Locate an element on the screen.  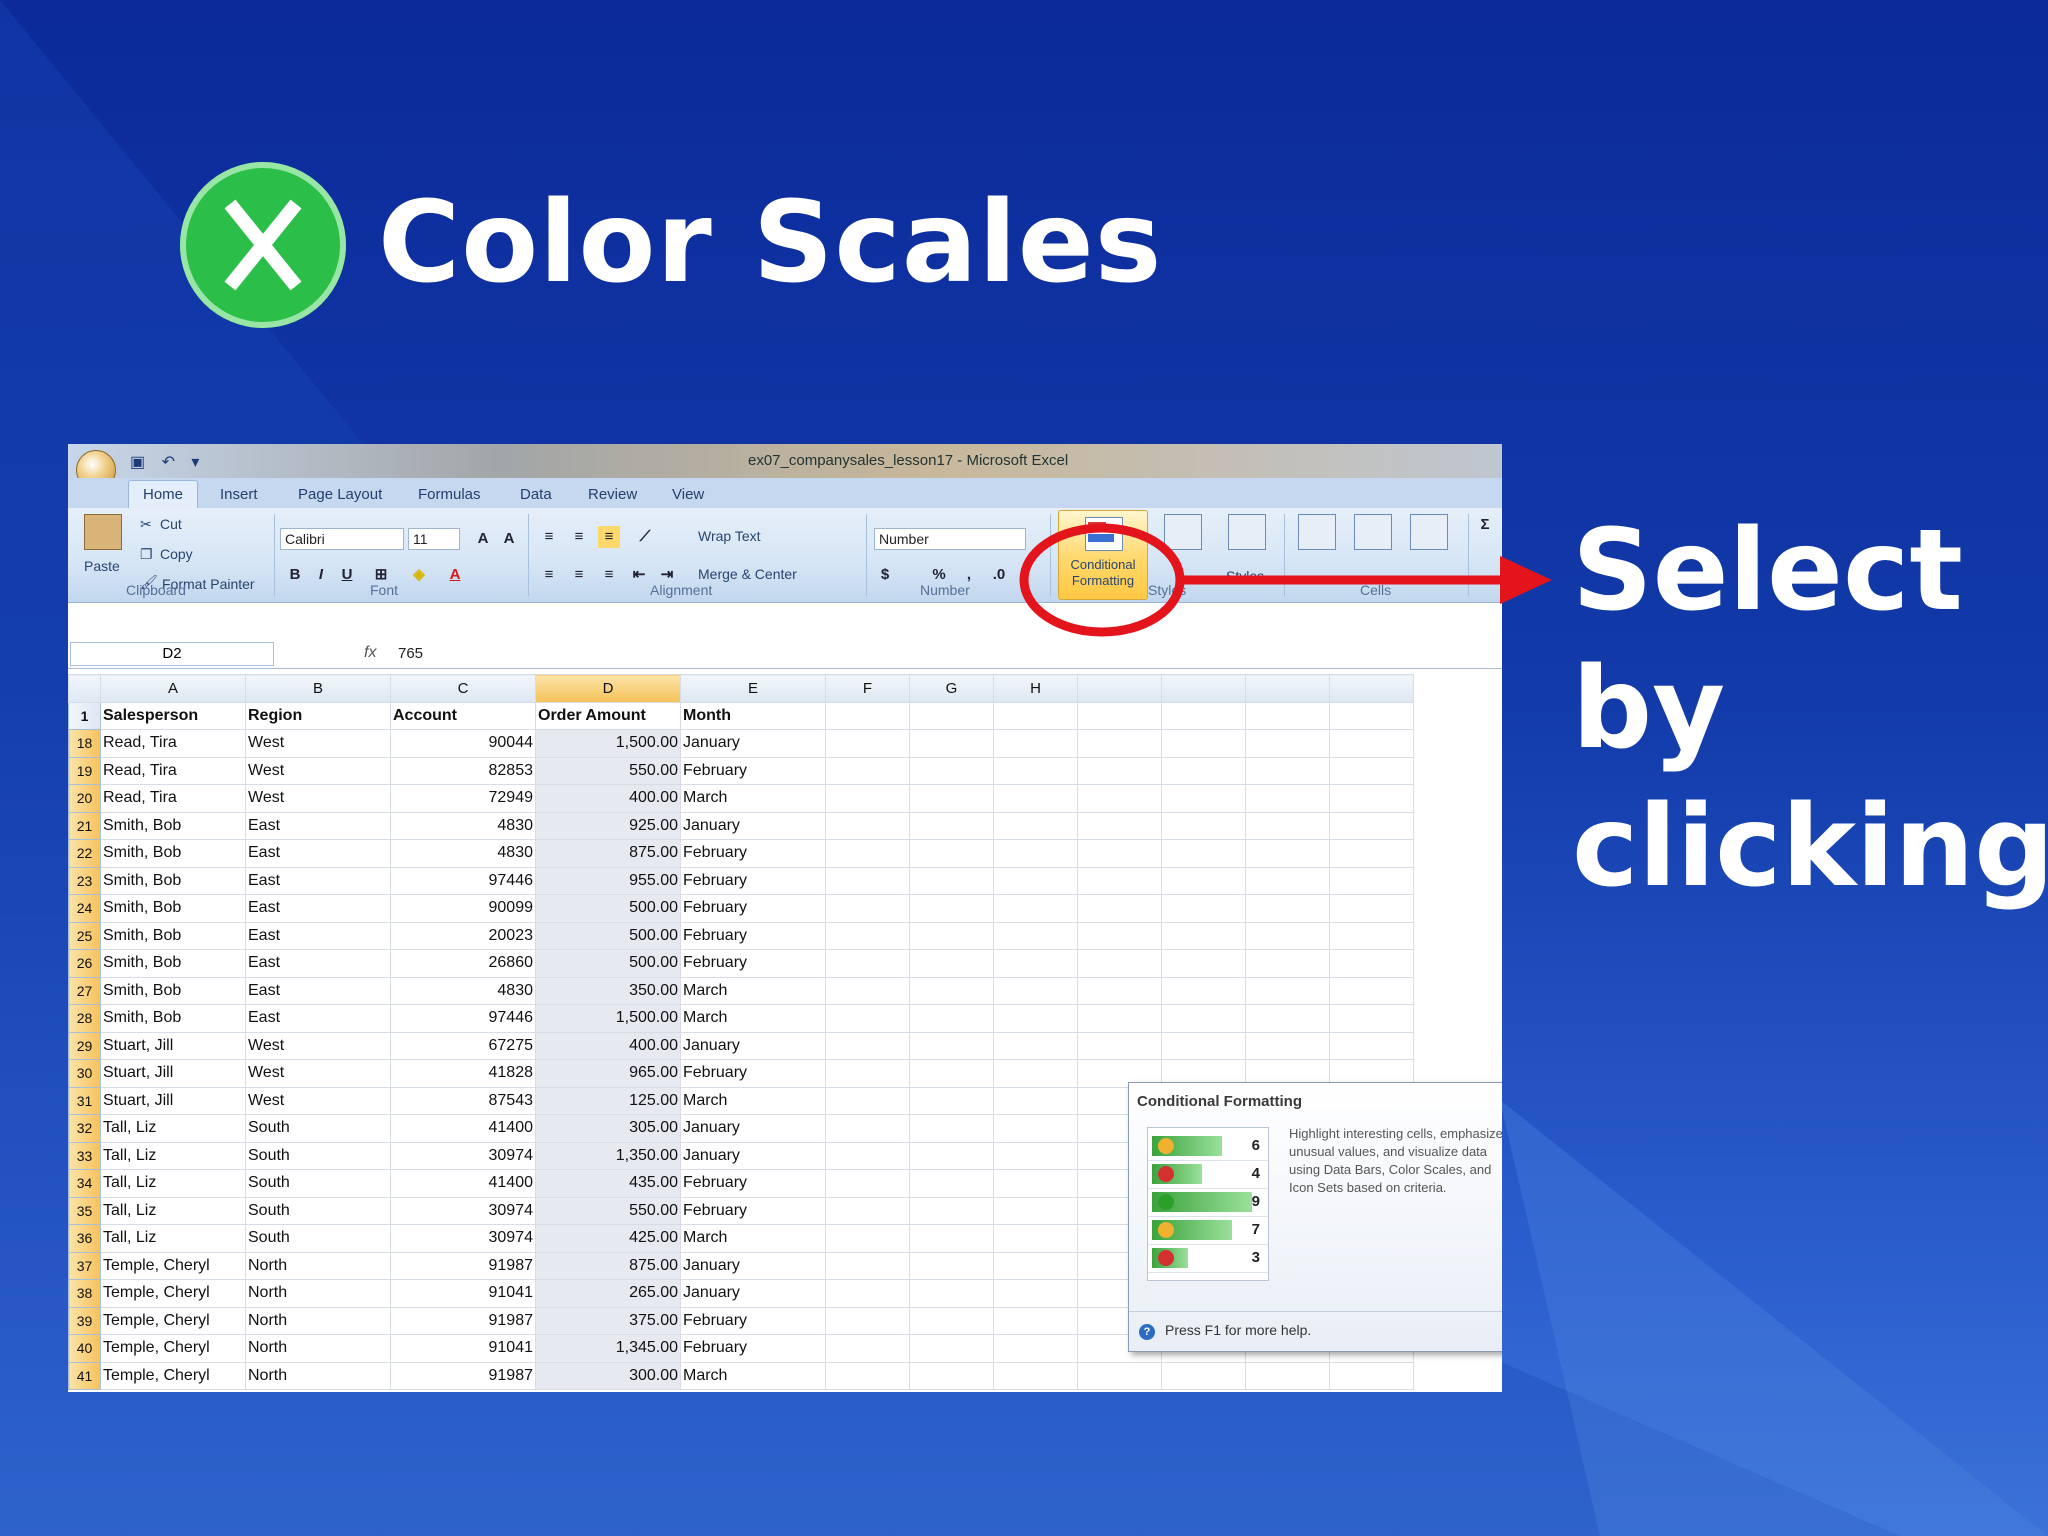
table-cell: 91987 is located at coordinates (463, 1320).